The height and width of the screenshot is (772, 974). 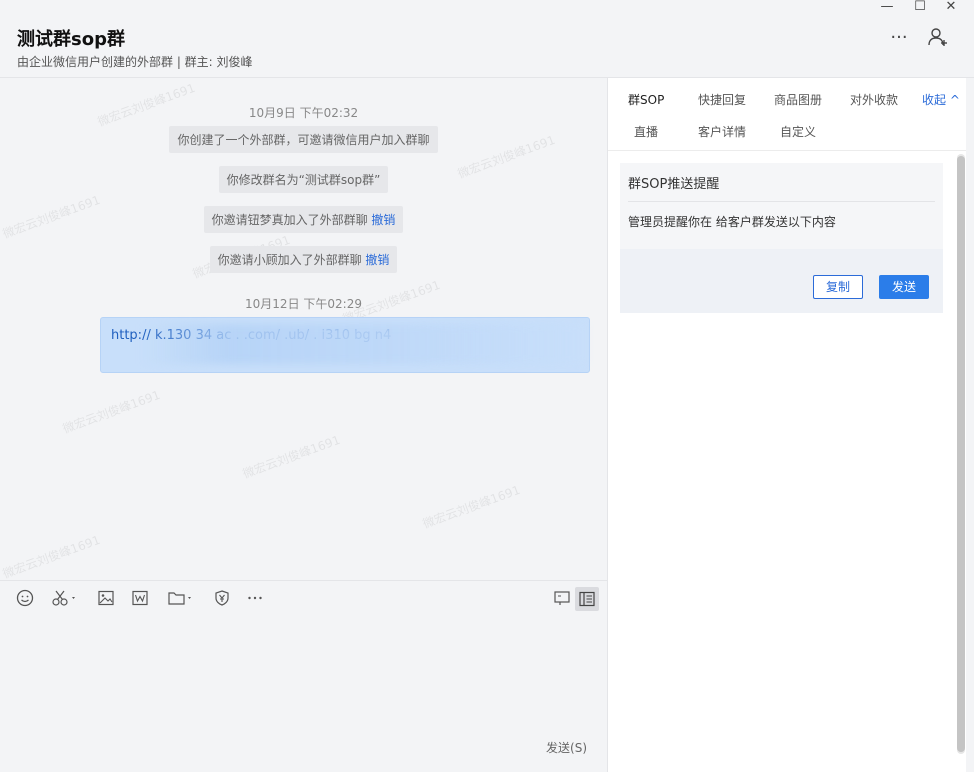 I want to click on tab-live: 直播, so click(x=646, y=131).